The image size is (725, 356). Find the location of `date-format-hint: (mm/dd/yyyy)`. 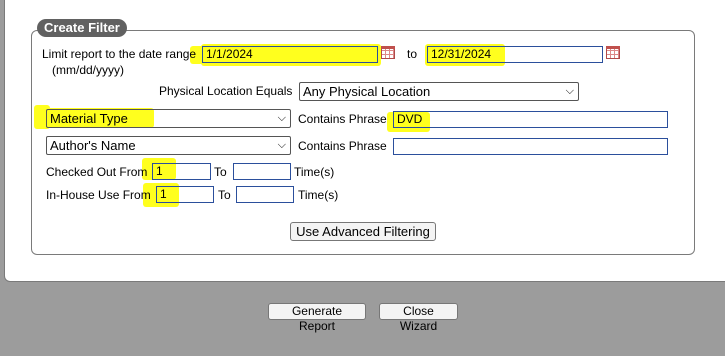

date-format-hint: (mm/dd/yyyy) is located at coordinates (88, 70).